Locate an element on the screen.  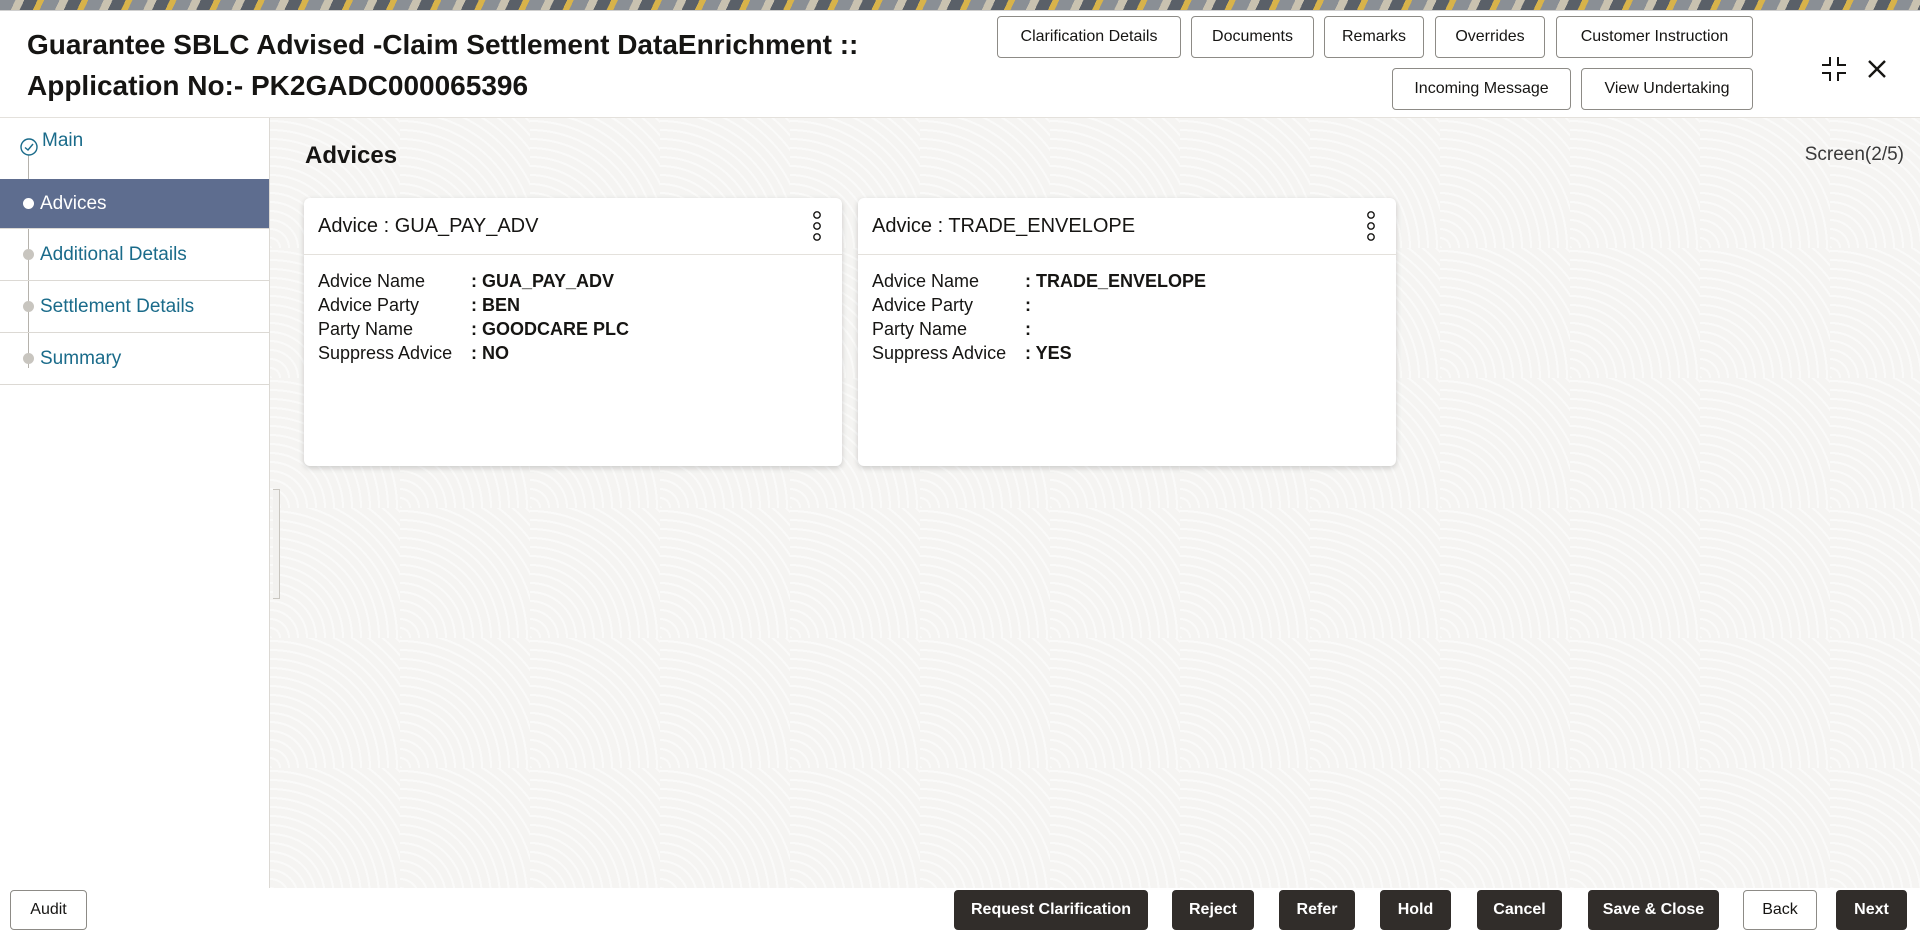
remarks-button: Remarks is located at coordinates (1374, 37).